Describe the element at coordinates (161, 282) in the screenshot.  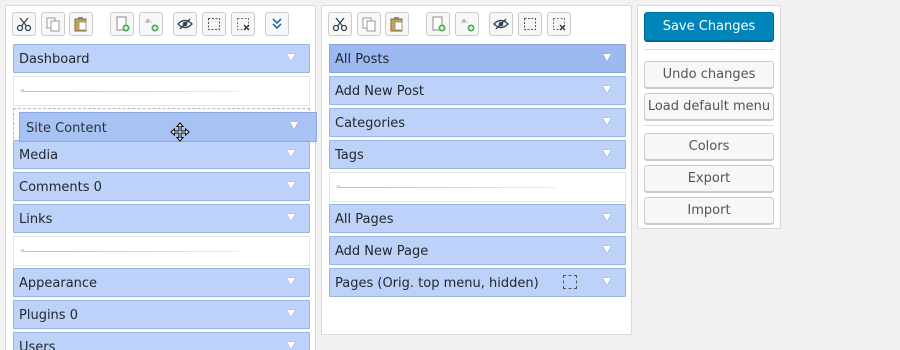
I see `menu-item: Appearance` at that location.